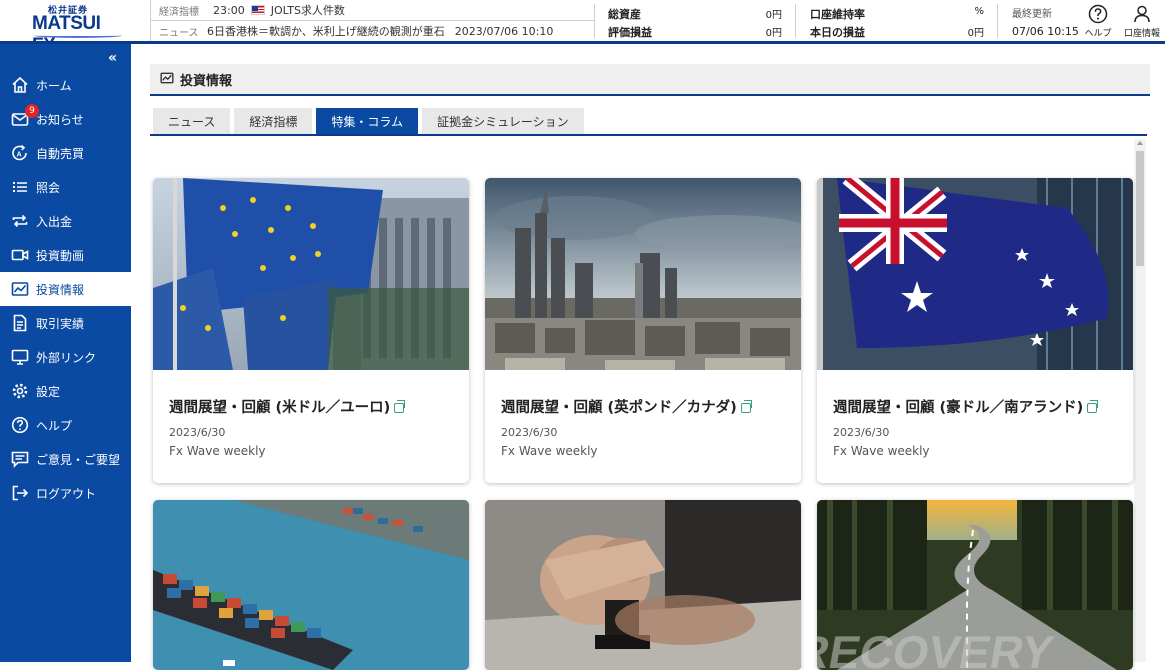 The width and height of the screenshot is (1165, 670). I want to click on tab-features-columns: 特集・コラム, so click(367, 121).